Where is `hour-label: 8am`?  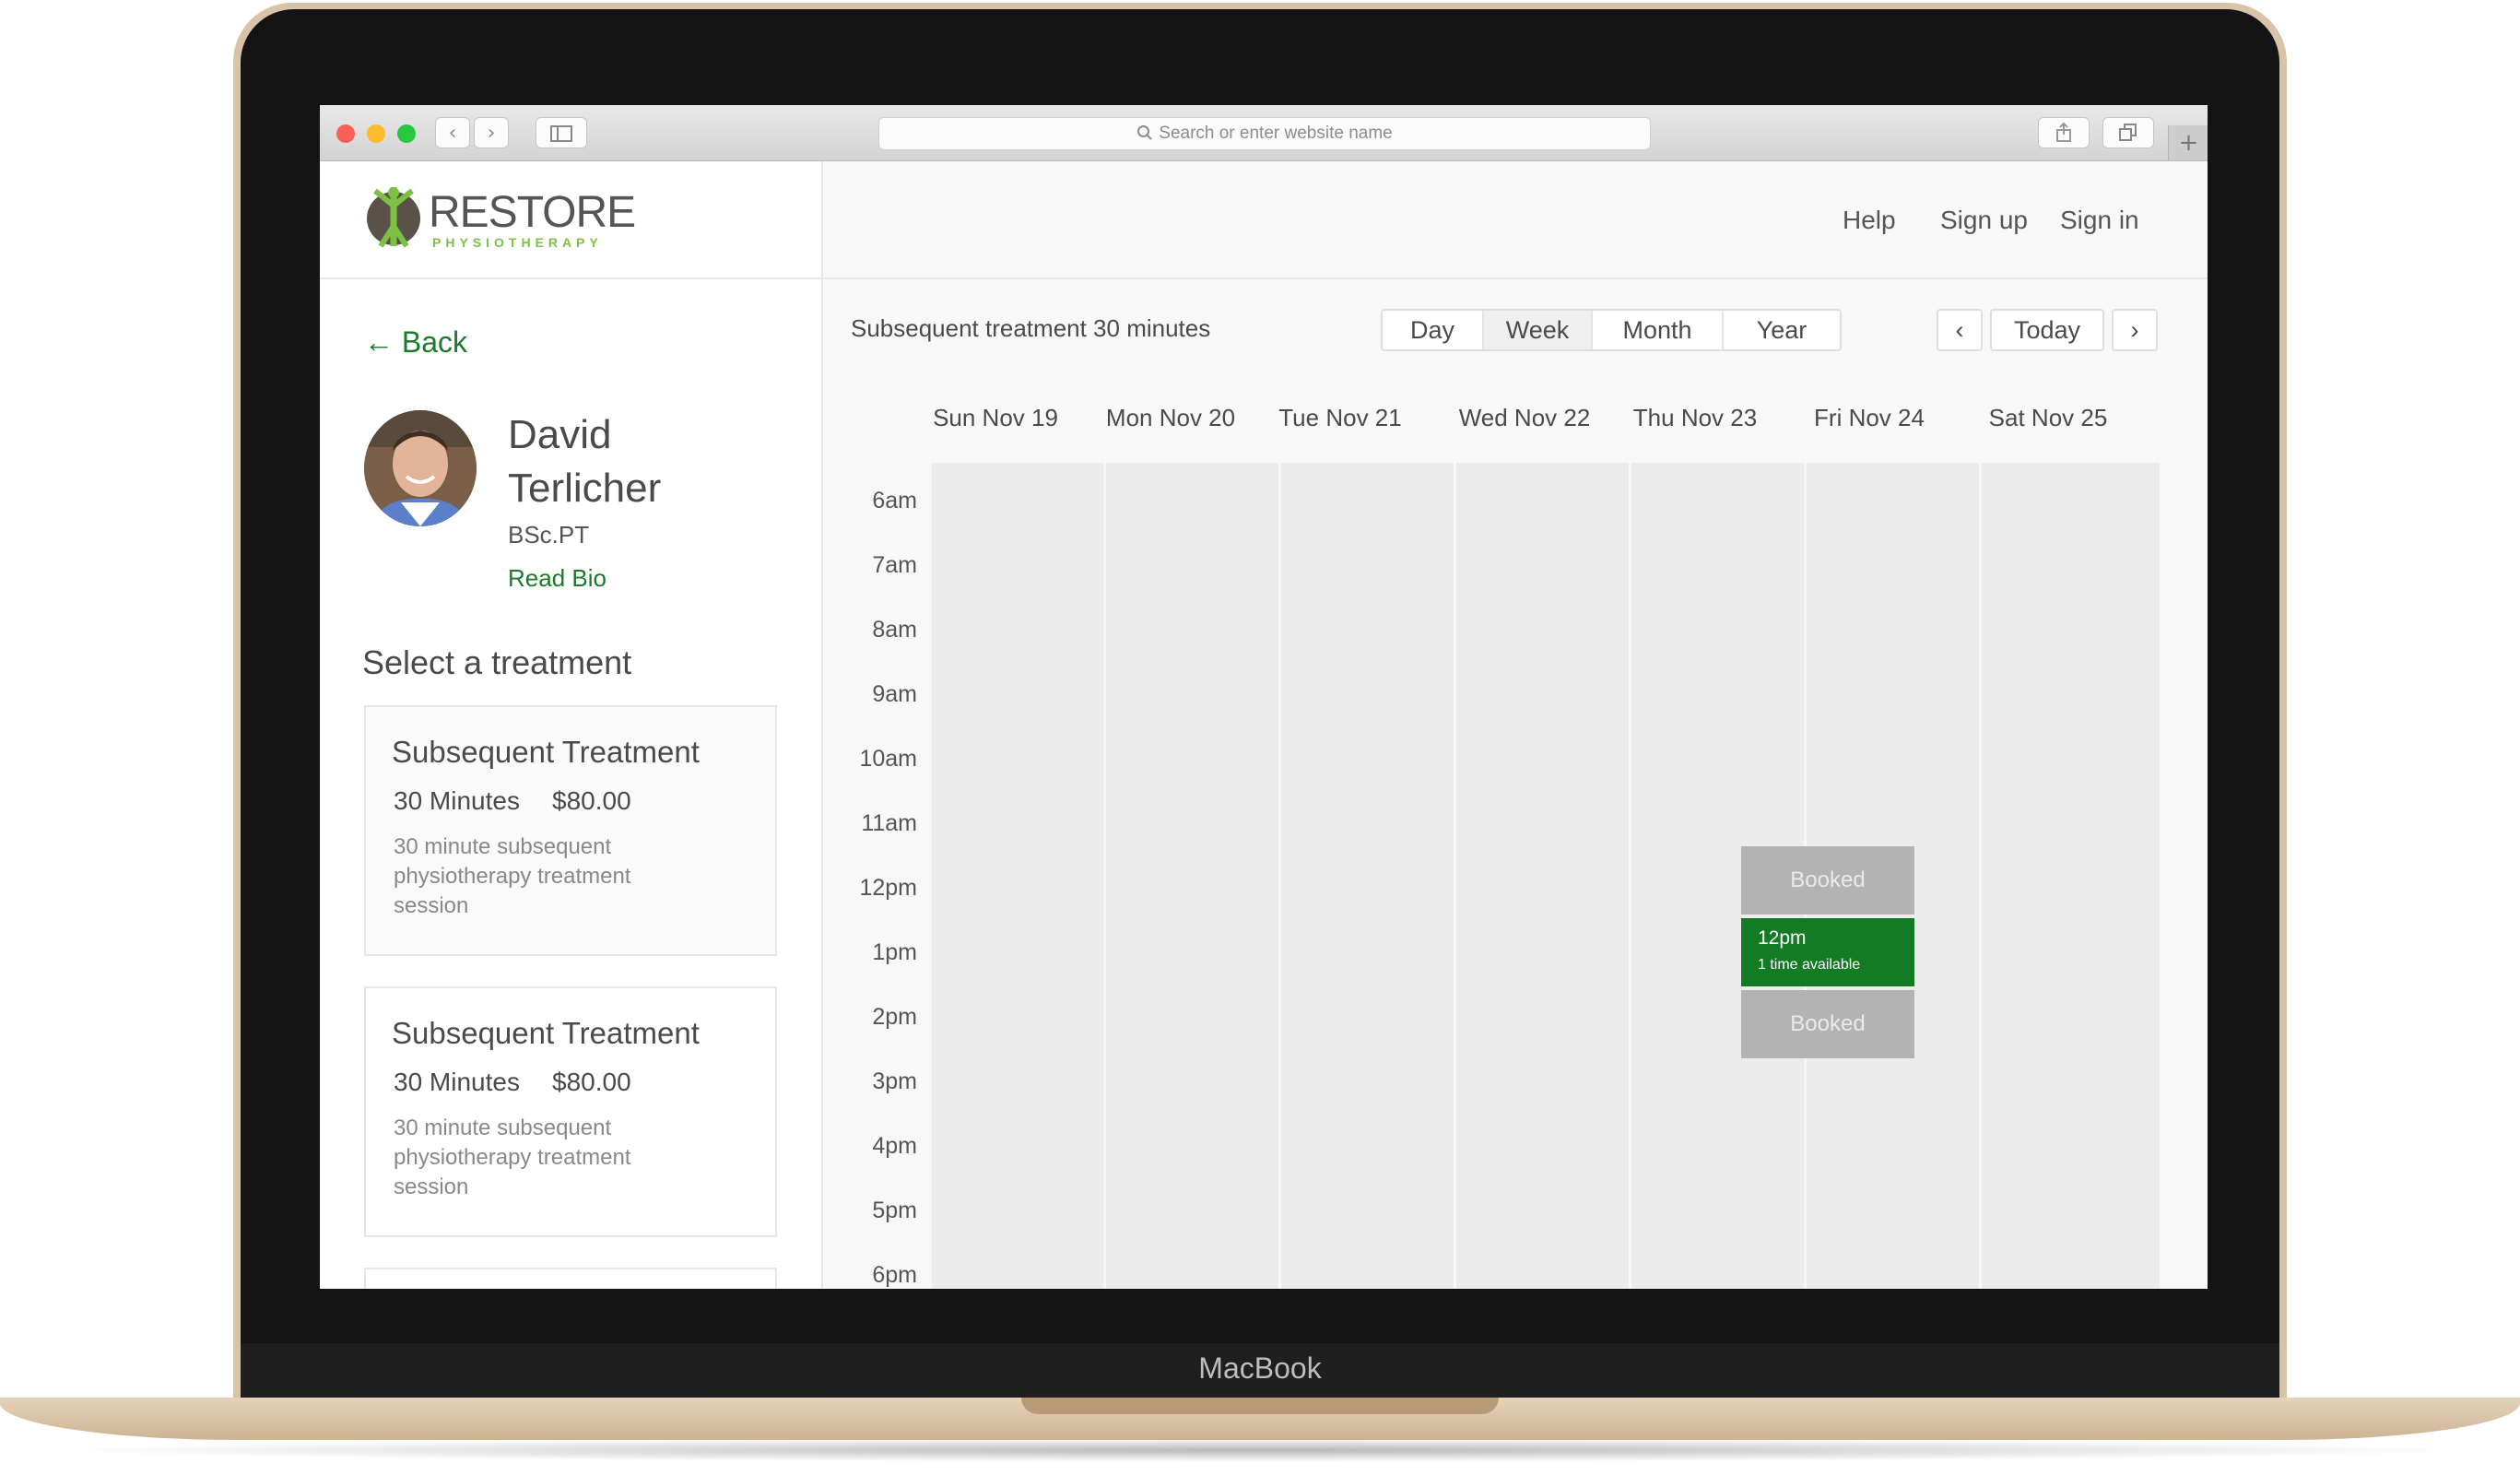 hour-label: 8am is located at coordinates (894, 630).